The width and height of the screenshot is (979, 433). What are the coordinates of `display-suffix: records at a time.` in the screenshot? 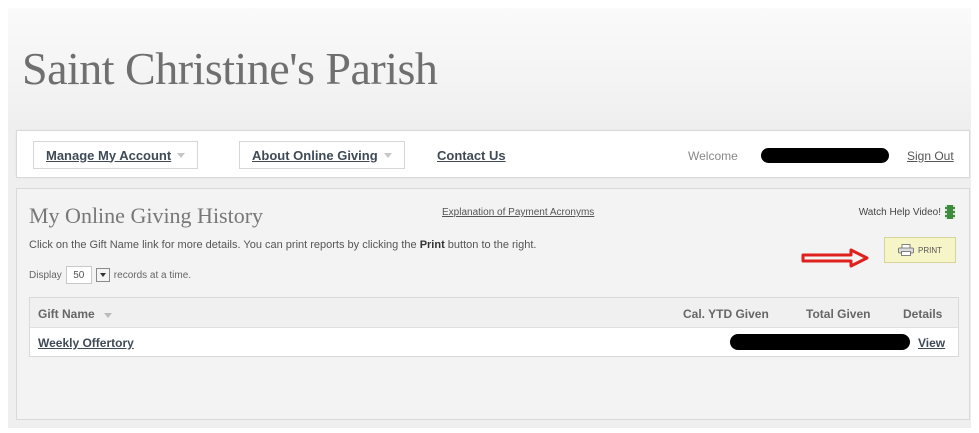 It's located at (152, 275).